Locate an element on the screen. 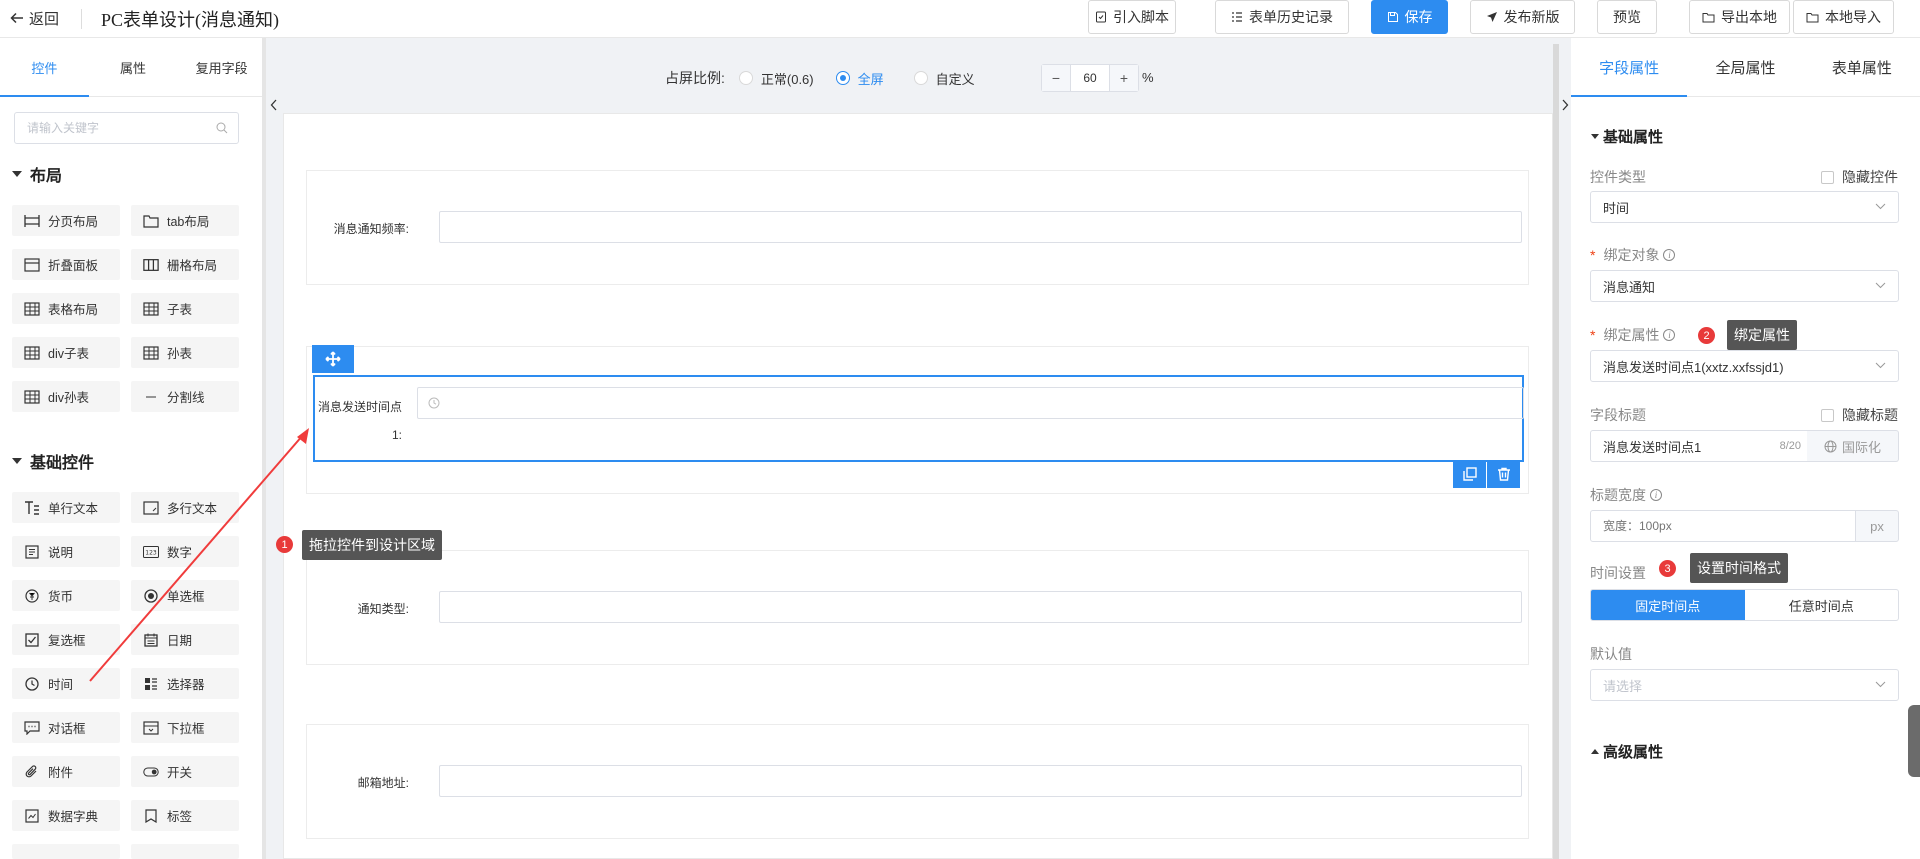 The height and width of the screenshot is (859, 1920). layout-section-header: 布局 is located at coordinates (37, 174).